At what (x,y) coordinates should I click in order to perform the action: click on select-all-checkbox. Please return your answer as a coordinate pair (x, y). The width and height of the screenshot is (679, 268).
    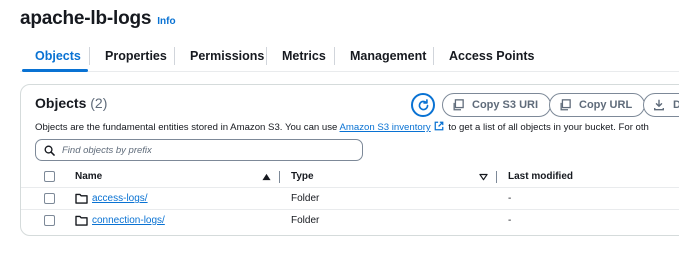
    Looking at the image, I should click on (49, 176).